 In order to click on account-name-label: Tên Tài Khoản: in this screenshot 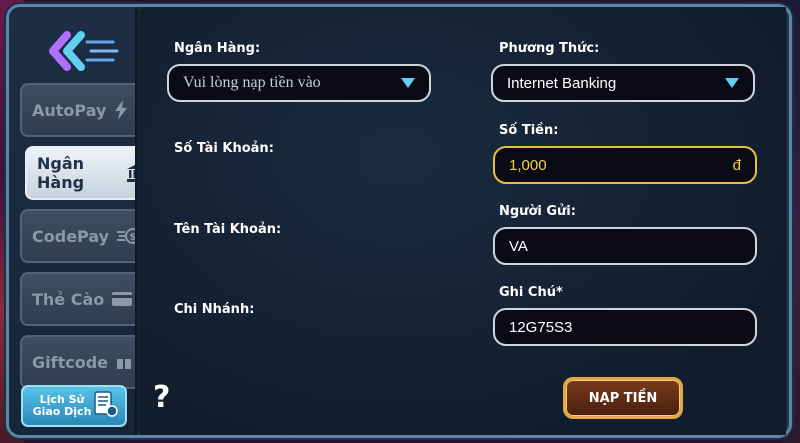, I will do `click(228, 229)`.